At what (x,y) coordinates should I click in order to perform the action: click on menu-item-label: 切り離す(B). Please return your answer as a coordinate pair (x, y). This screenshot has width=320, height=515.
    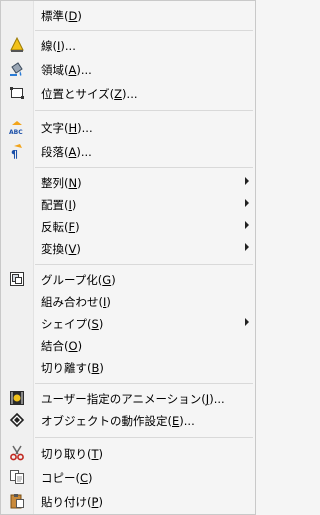
    Looking at the image, I should click on (72, 368).